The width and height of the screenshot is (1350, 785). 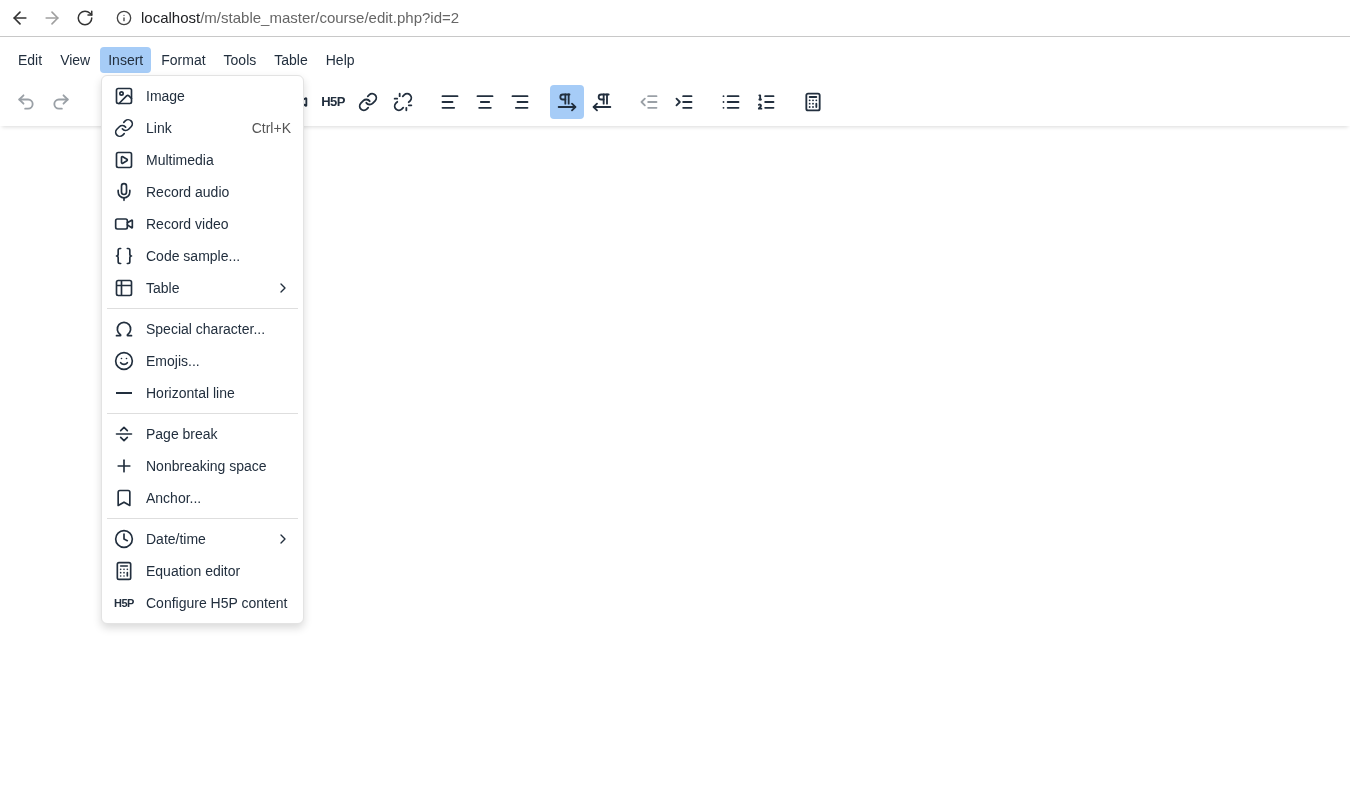 I want to click on menu-tab: Format, so click(x=183, y=60).